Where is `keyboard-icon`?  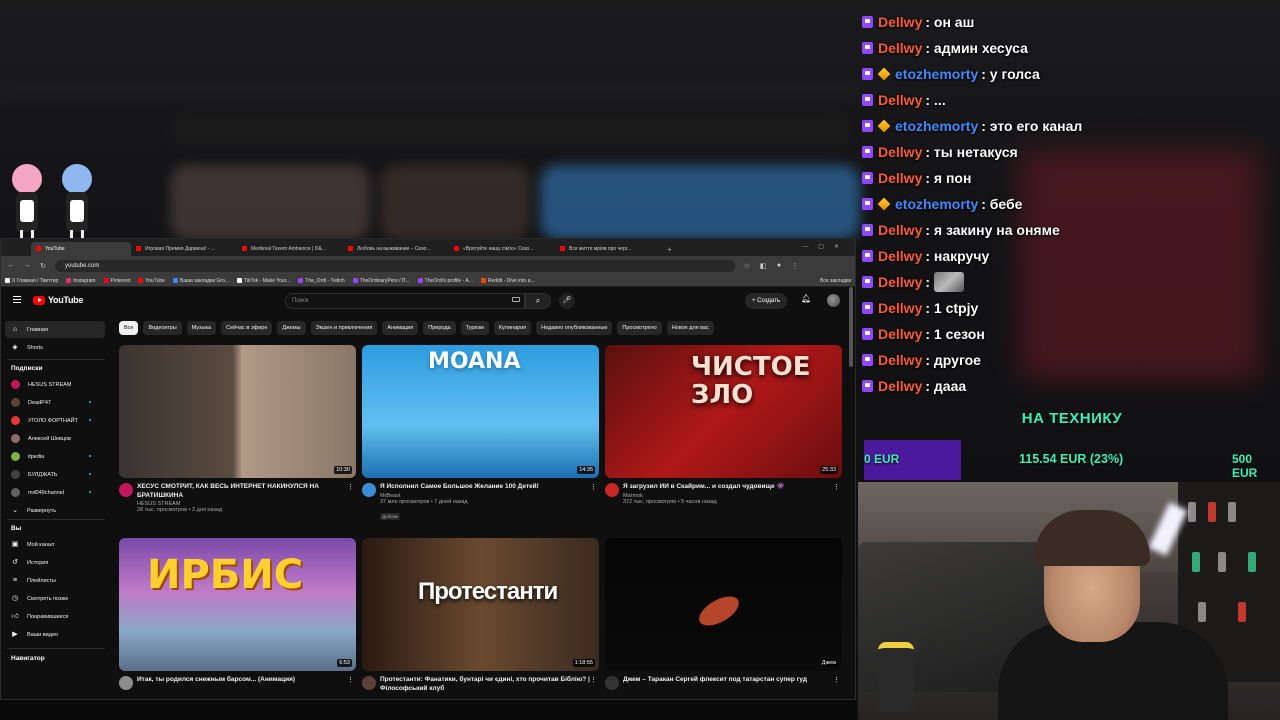 keyboard-icon is located at coordinates (516, 299).